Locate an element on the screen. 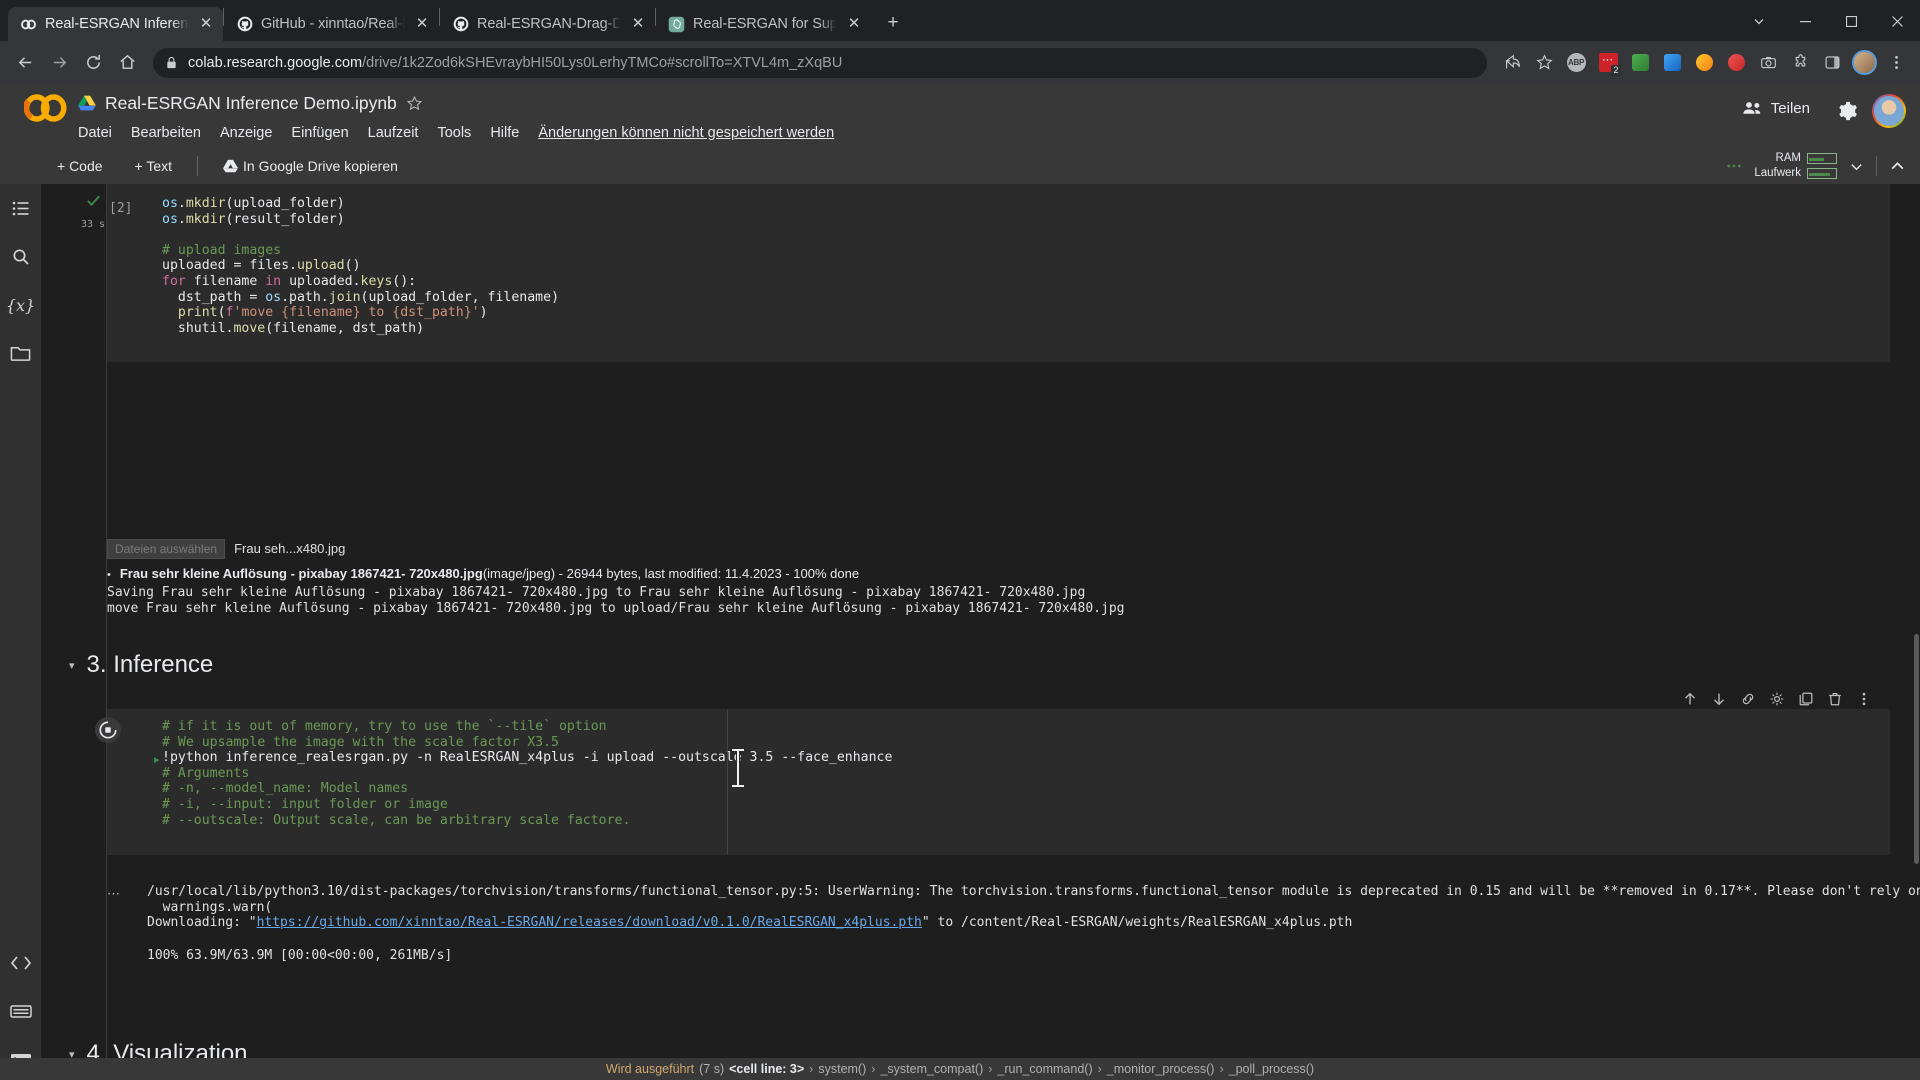 This screenshot has width=1920, height=1080. people-icon is located at coordinates (1752, 108).